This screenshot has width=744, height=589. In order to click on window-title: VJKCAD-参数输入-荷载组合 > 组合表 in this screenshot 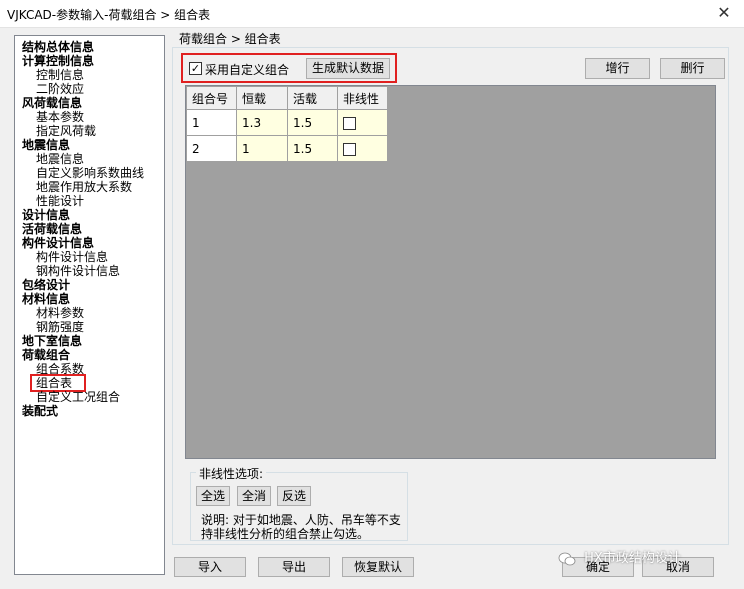, I will do `click(109, 15)`.